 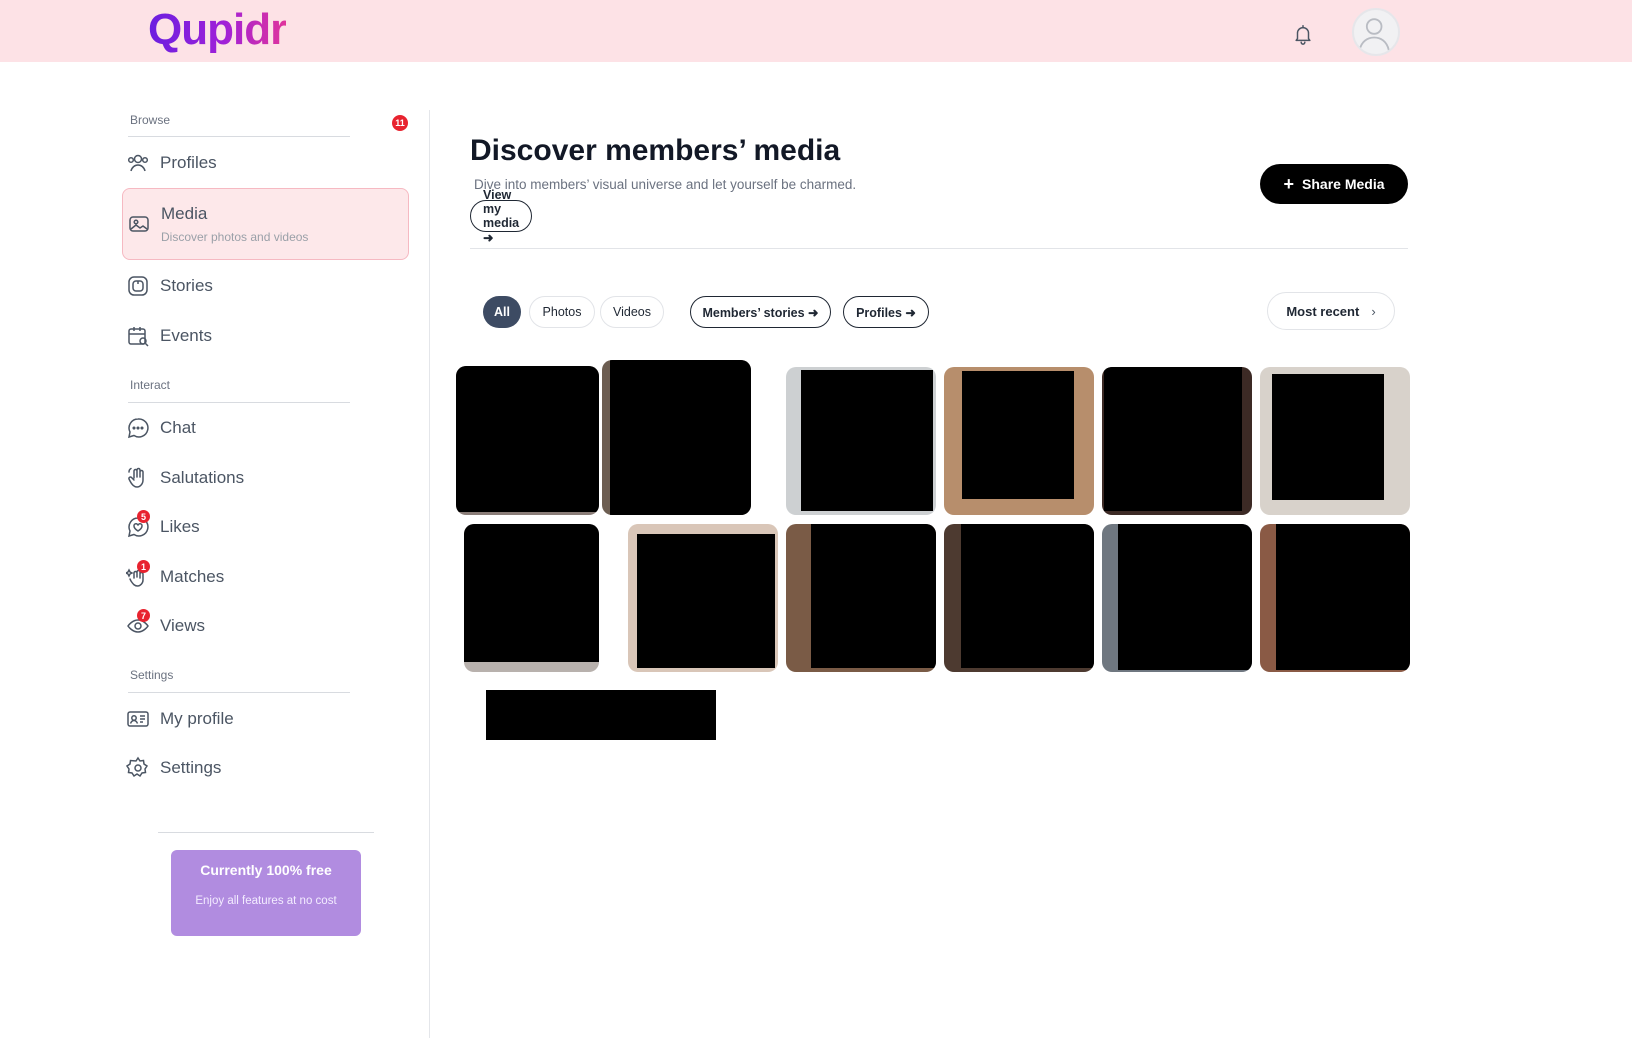 I want to click on filter-all: All, so click(x=502, y=312).